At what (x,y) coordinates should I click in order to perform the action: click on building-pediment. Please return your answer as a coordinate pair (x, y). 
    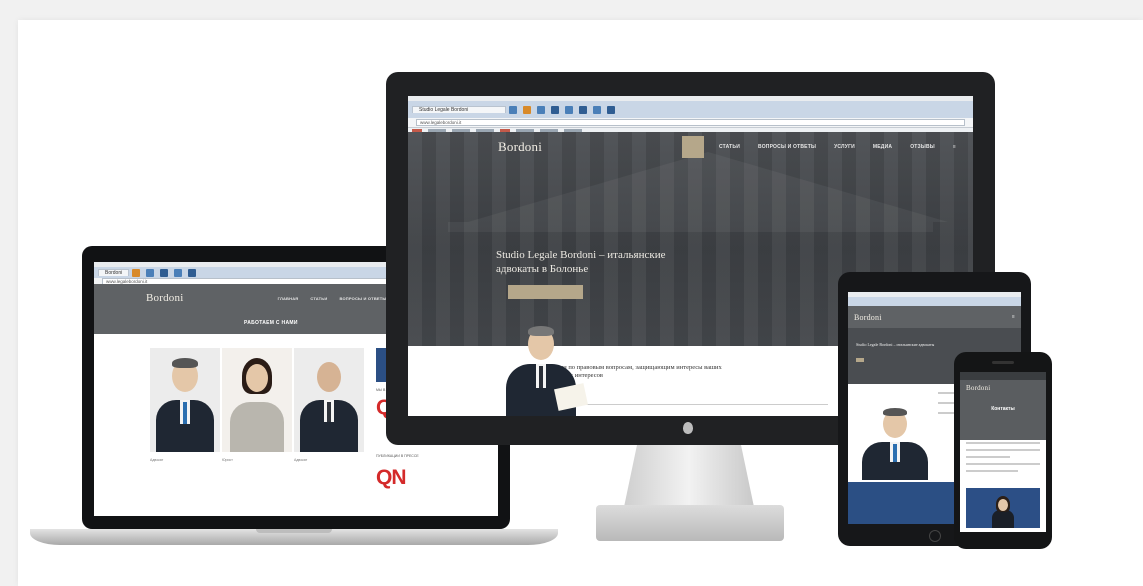
    Looking at the image, I should click on (708, 187).